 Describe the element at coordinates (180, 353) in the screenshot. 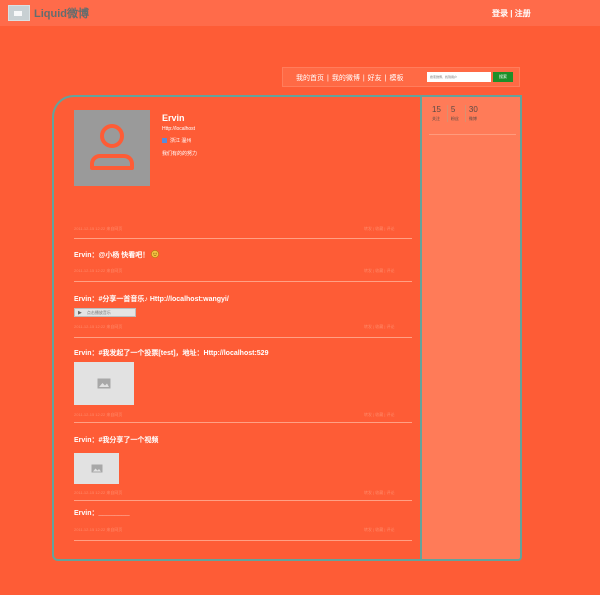

I see `post-body: ：#我发起了一个投票[test]，地址：Http://localhost:529` at that location.